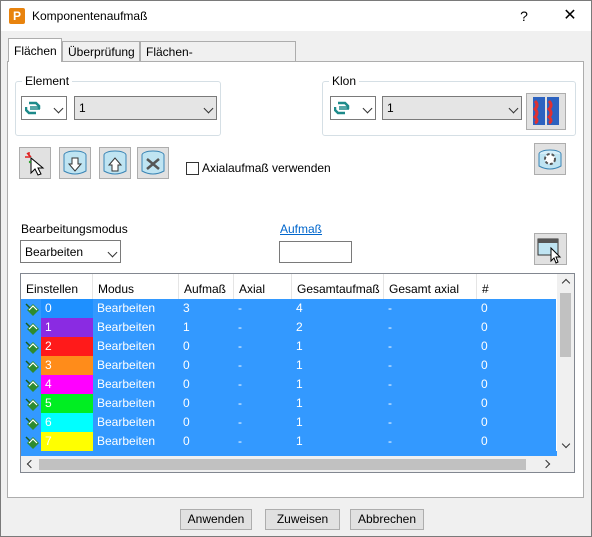  What do you see at coordinates (31, 464) in the screenshot?
I see `scroll-left-icon` at bounding box center [31, 464].